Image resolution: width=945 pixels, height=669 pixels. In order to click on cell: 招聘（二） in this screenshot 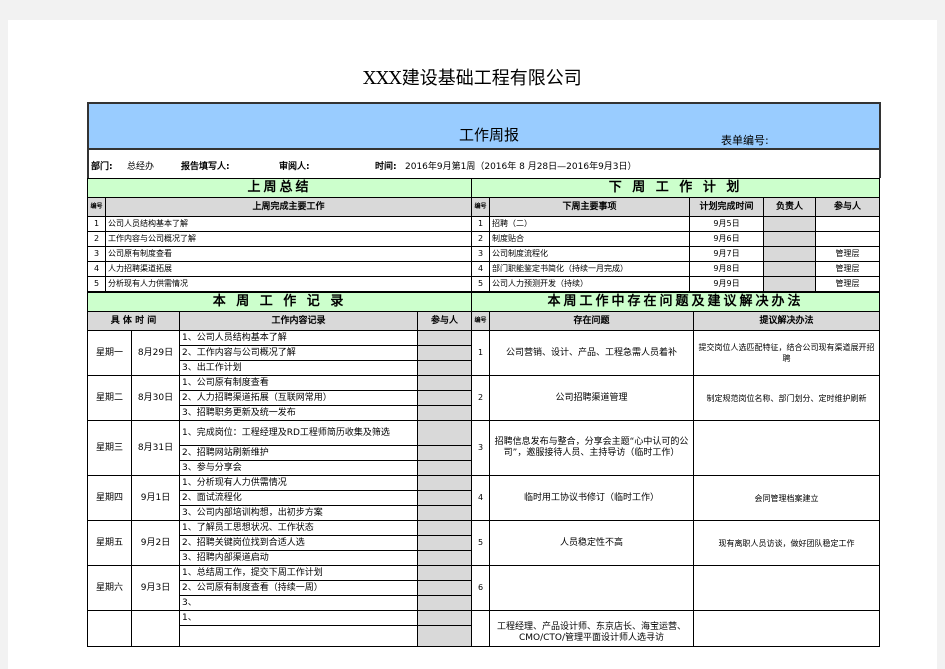, I will do `click(590, 224)`.